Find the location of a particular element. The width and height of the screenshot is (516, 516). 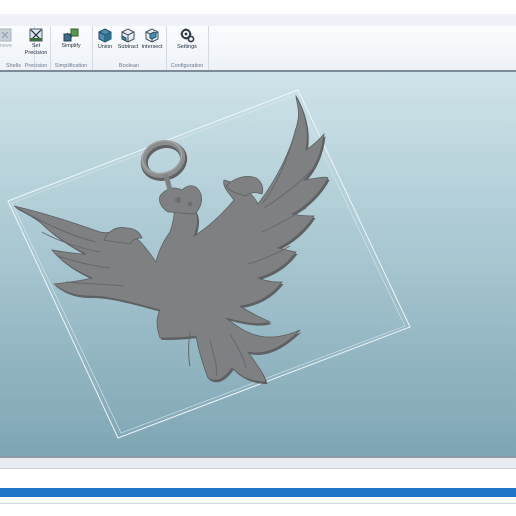

settings-gears-icon is located at coordinates (187, 35).